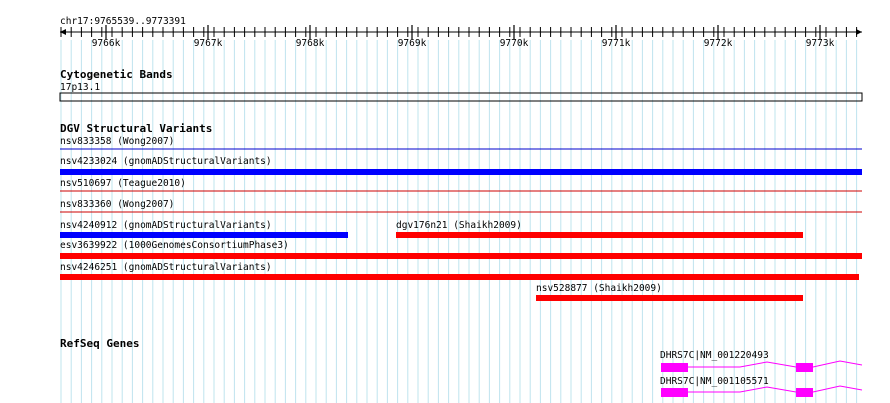  Describe the element at coordinates (718, 43) in the screenshot. I see `ruler-tick-label: 9772k` at that location.